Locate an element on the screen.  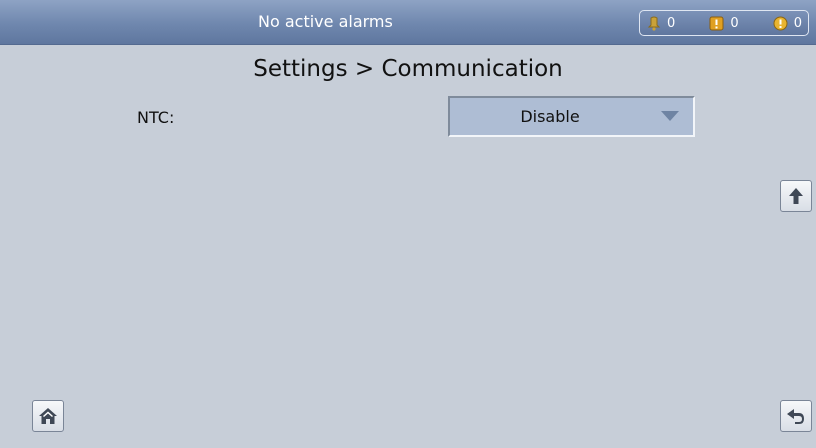
alert-circle-icon is located at coordinates (780, 23).